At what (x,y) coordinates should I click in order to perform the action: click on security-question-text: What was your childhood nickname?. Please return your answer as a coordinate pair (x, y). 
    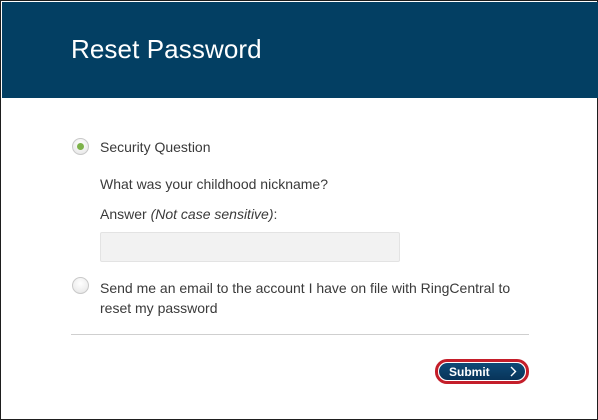
    Looking at the image, I should click on (214, 184).